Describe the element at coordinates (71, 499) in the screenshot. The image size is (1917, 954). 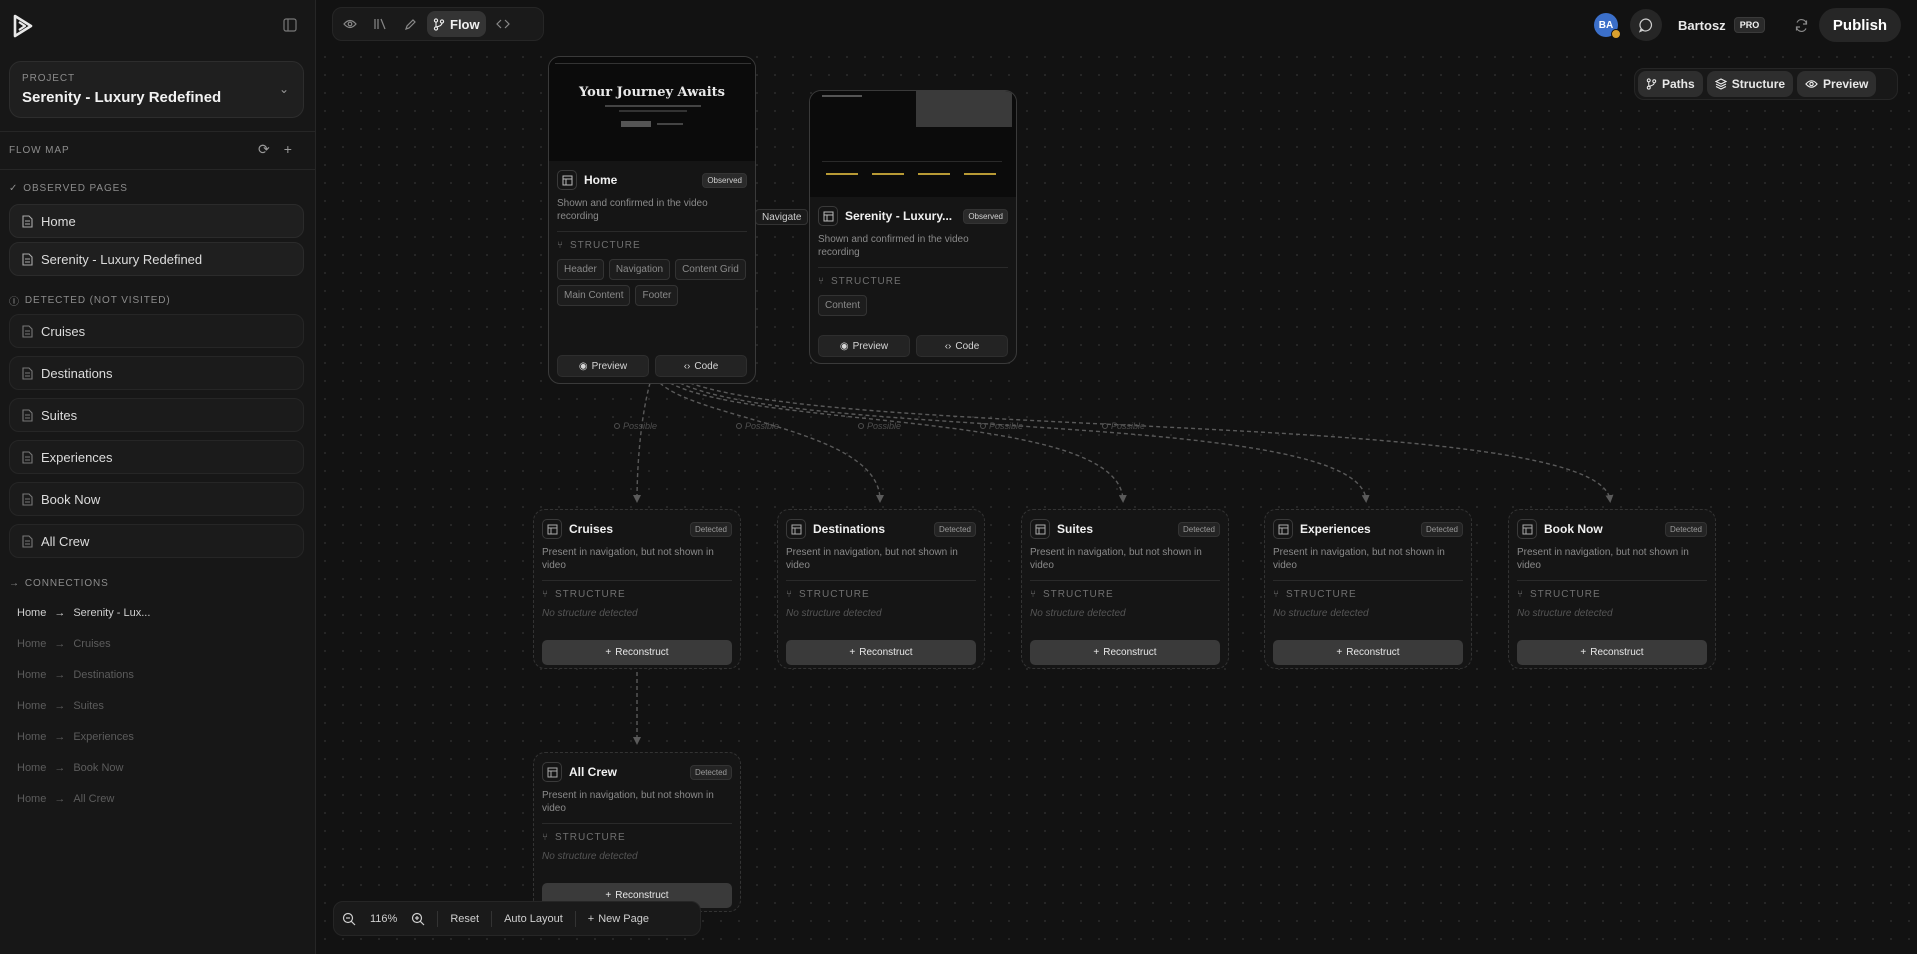
I see `sidebar-item-label: Book Now` at that location.